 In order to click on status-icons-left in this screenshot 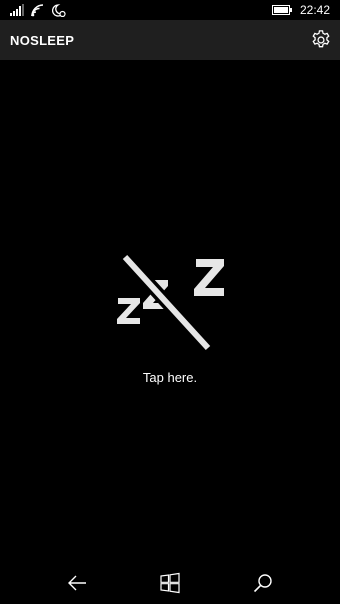, I will do `click(38, 10)`.